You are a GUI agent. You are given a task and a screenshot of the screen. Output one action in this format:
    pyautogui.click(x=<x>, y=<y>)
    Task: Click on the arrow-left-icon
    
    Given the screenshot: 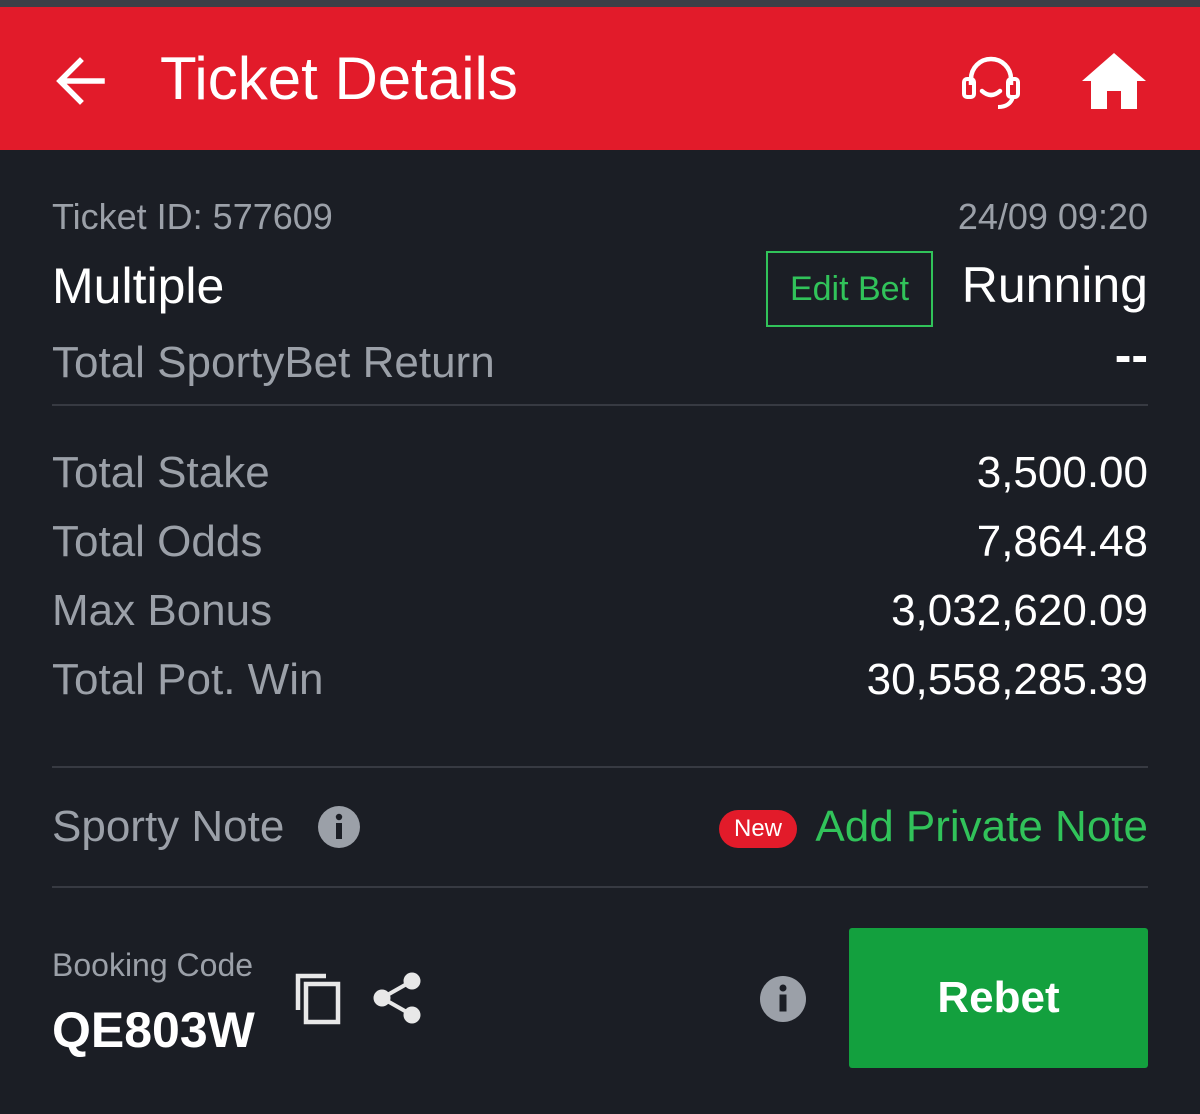 What is the action you would take?
    pyautogui.click(x=80, y=81)
    